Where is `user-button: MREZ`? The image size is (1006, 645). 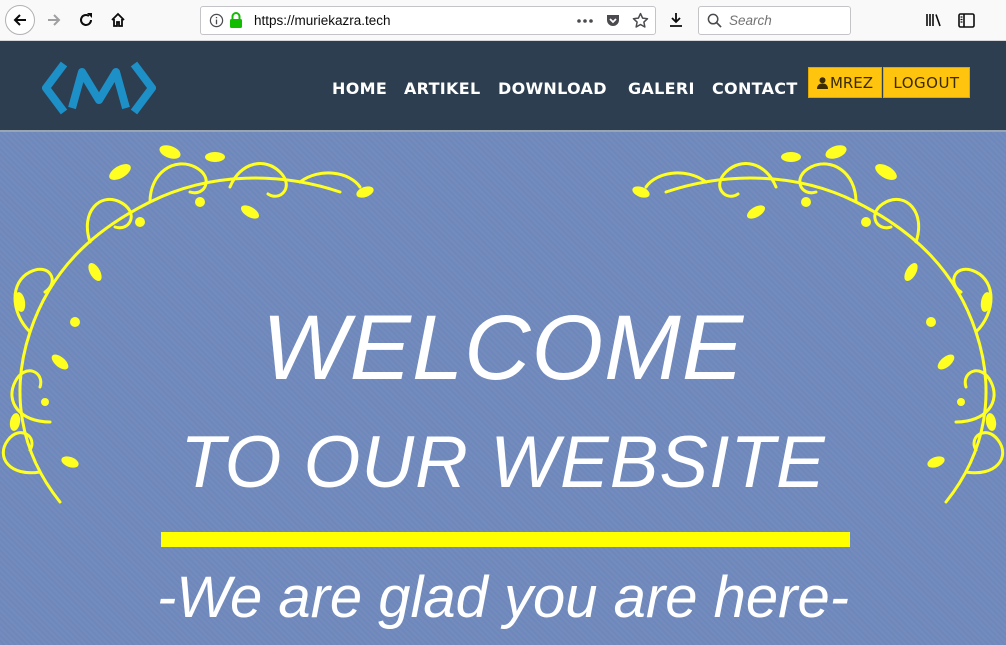
user-button: MREZ is located at coordinates (845, 82).